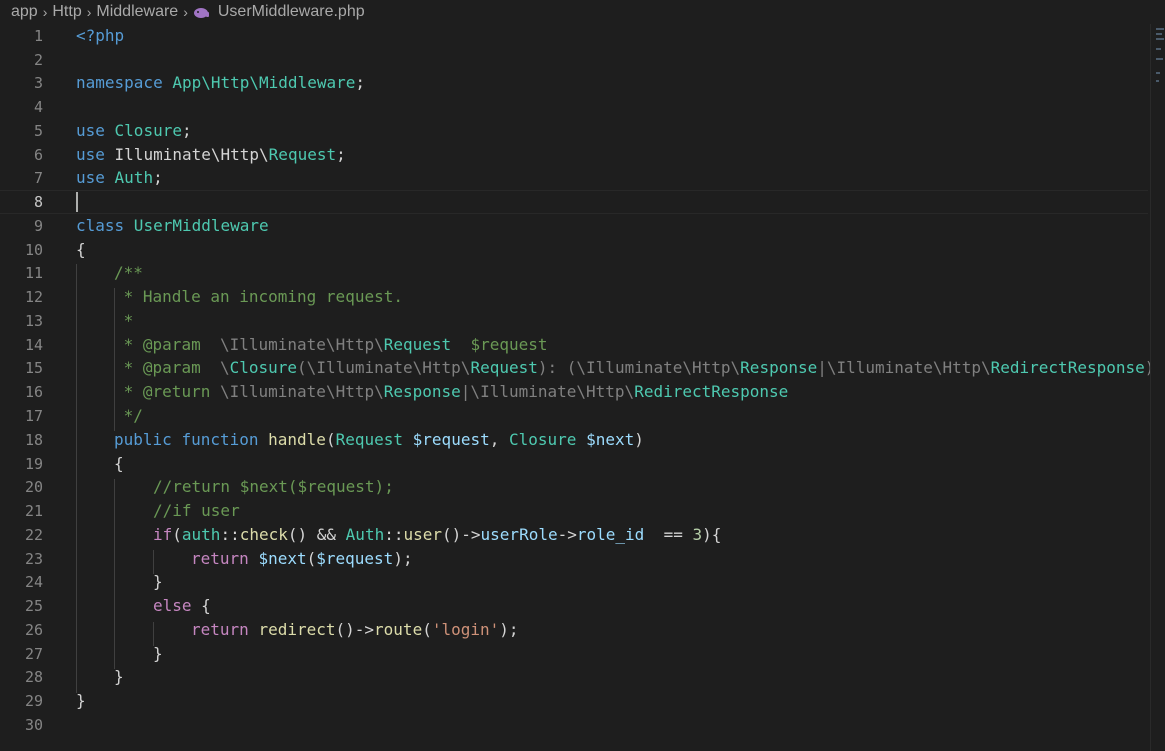 Image resolution: width=1165 pixels, height=751 pixels. I want to click on line-number: 3, so click(38, 83).